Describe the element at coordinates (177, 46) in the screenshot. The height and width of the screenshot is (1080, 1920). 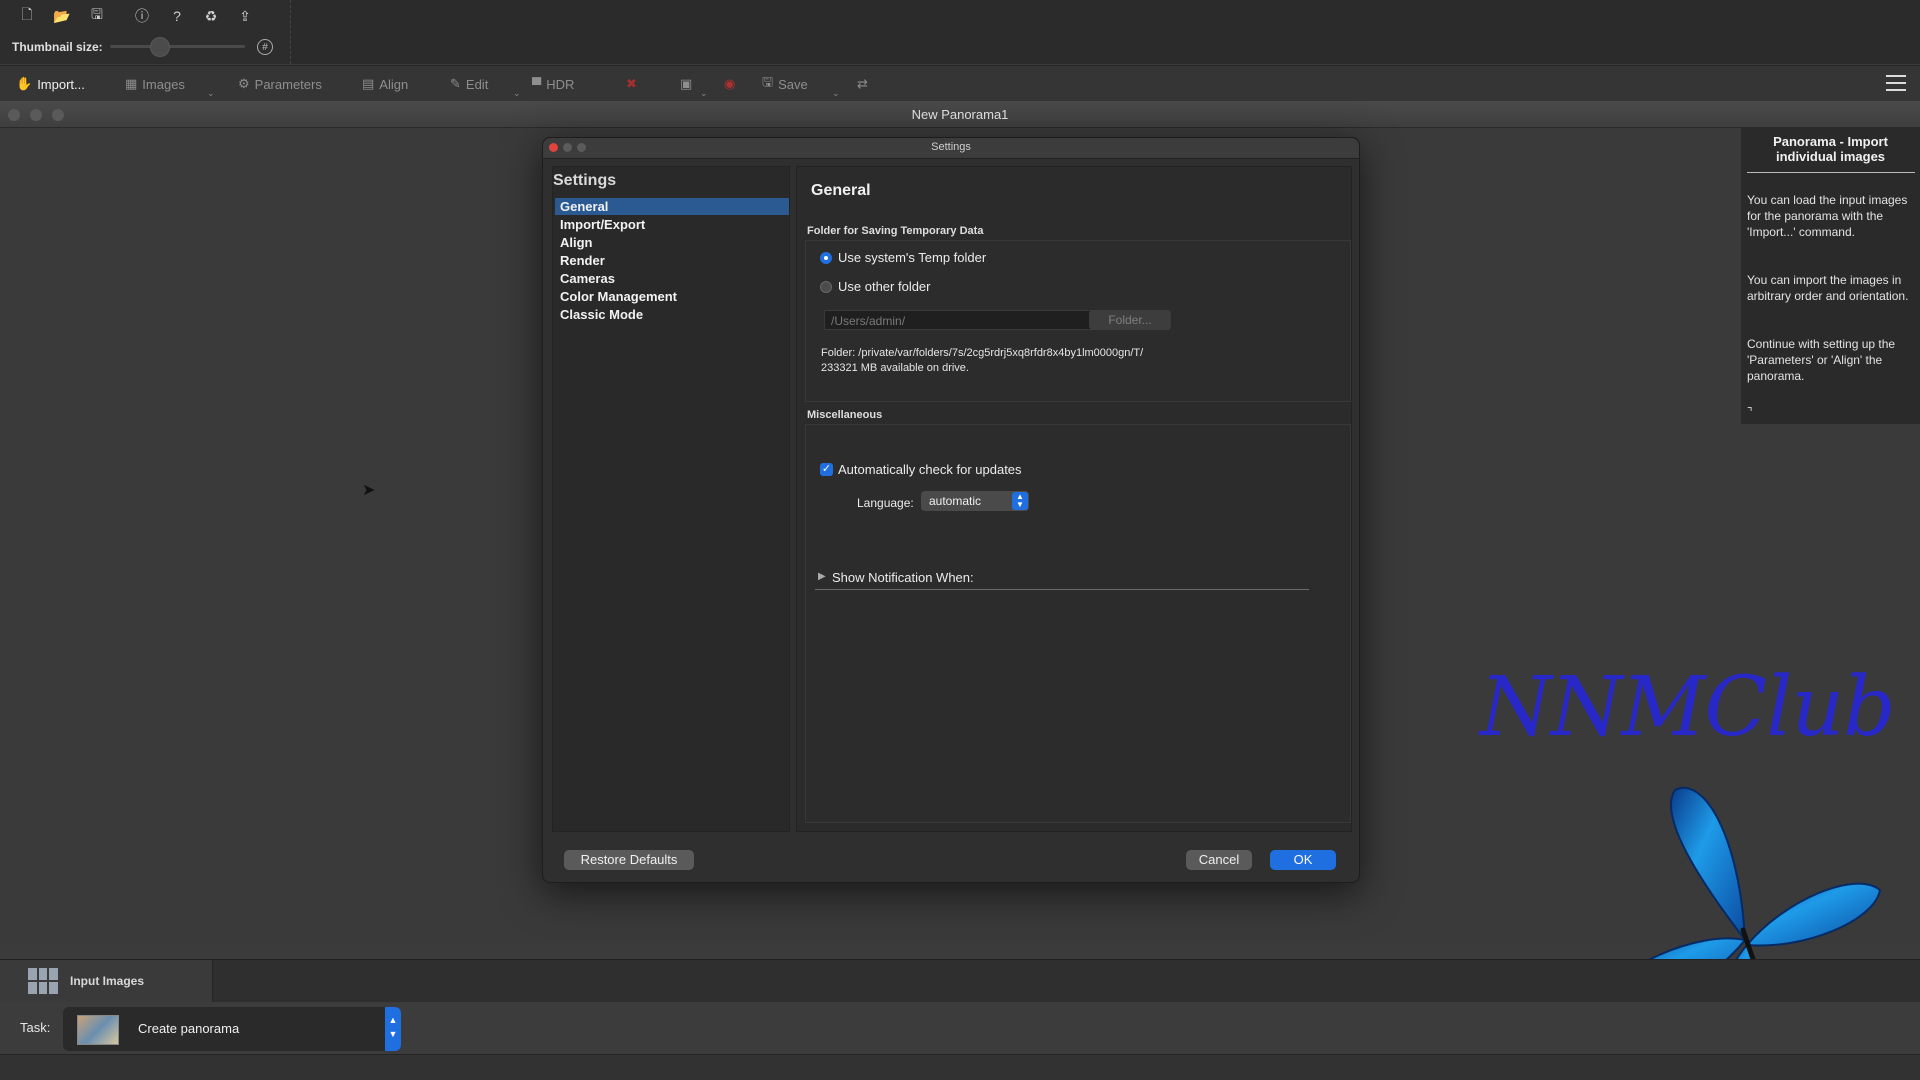
I see `thumbnail-size-slider` at that location.